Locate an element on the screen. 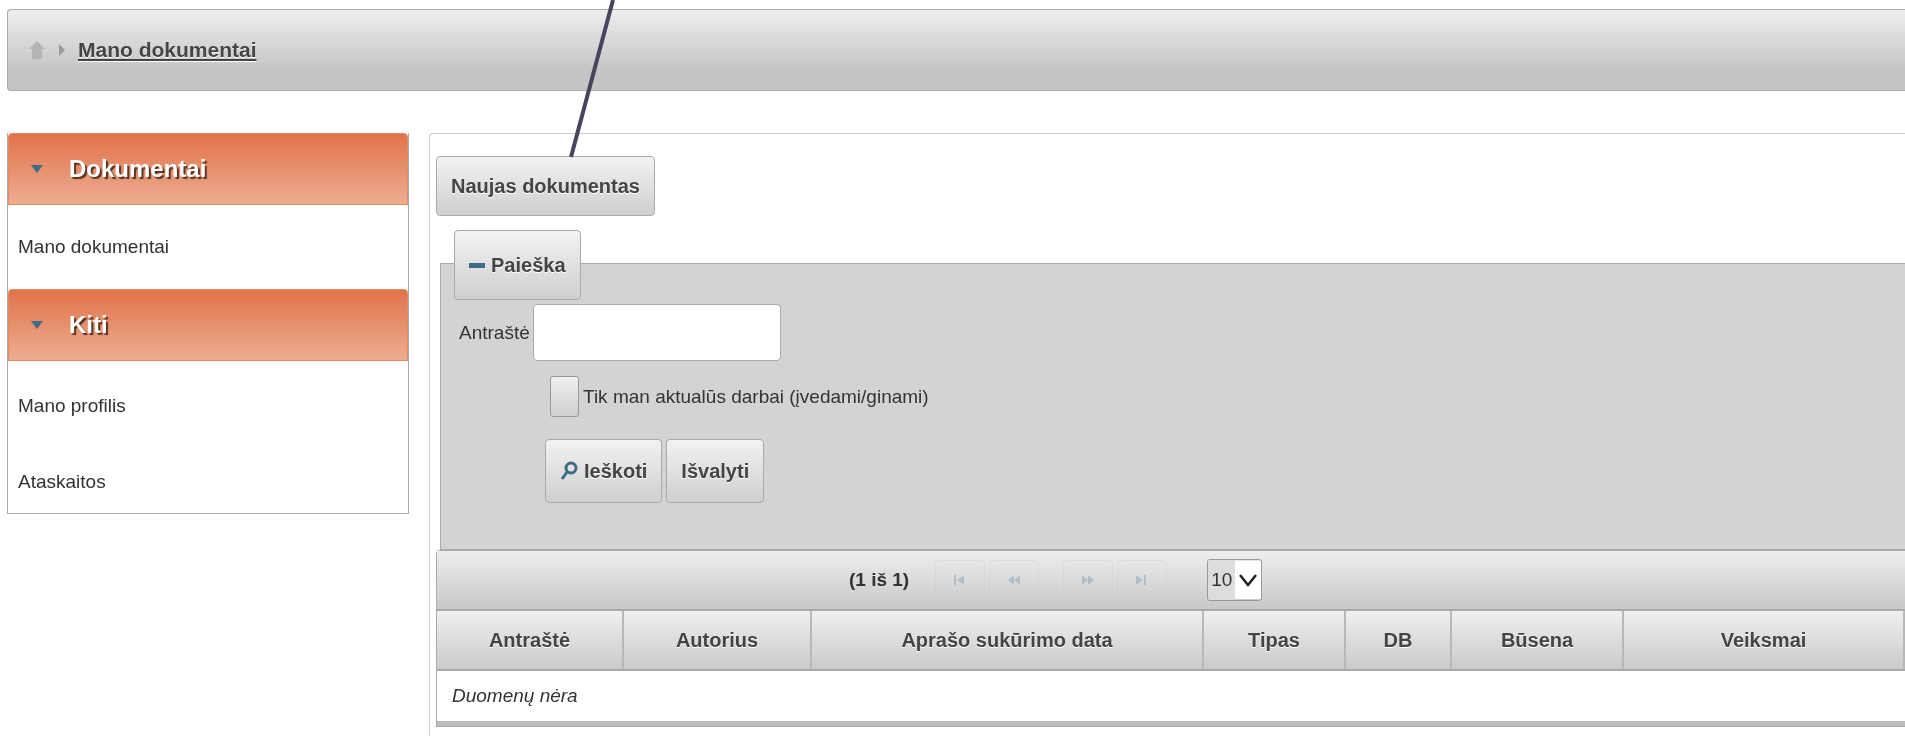 The height and width of the screenshot is (736, 1905). search-icon is located at coordinates (569, 471).